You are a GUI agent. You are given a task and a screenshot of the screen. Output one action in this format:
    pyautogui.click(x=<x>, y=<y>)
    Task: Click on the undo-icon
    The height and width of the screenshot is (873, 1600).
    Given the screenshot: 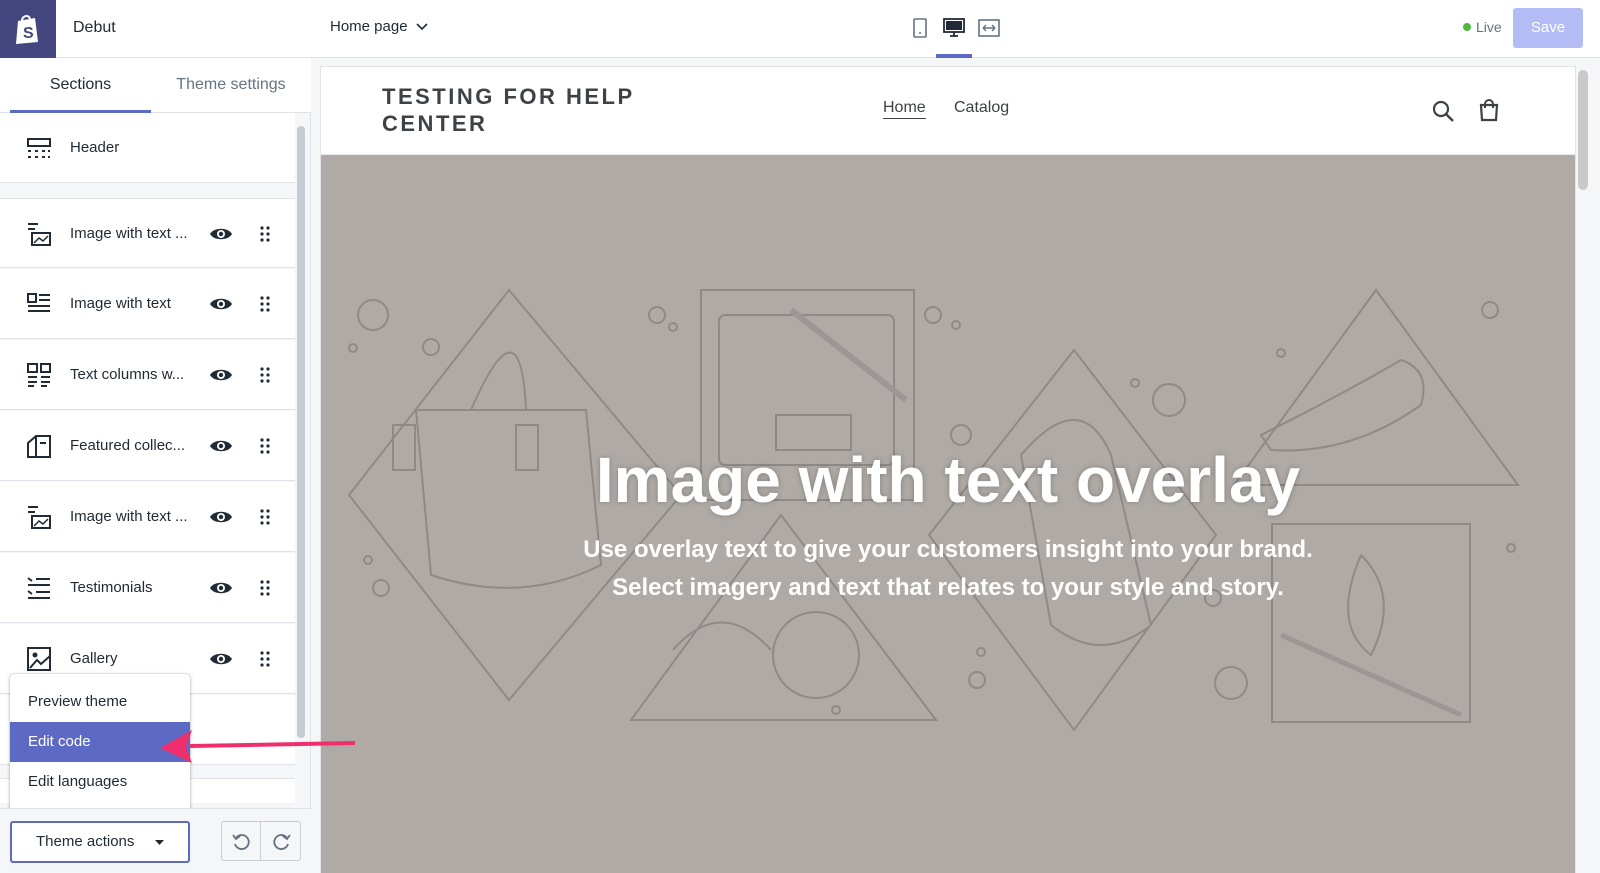 What is the action you would take?
    pyautogui.click(x=241, y=842)
    